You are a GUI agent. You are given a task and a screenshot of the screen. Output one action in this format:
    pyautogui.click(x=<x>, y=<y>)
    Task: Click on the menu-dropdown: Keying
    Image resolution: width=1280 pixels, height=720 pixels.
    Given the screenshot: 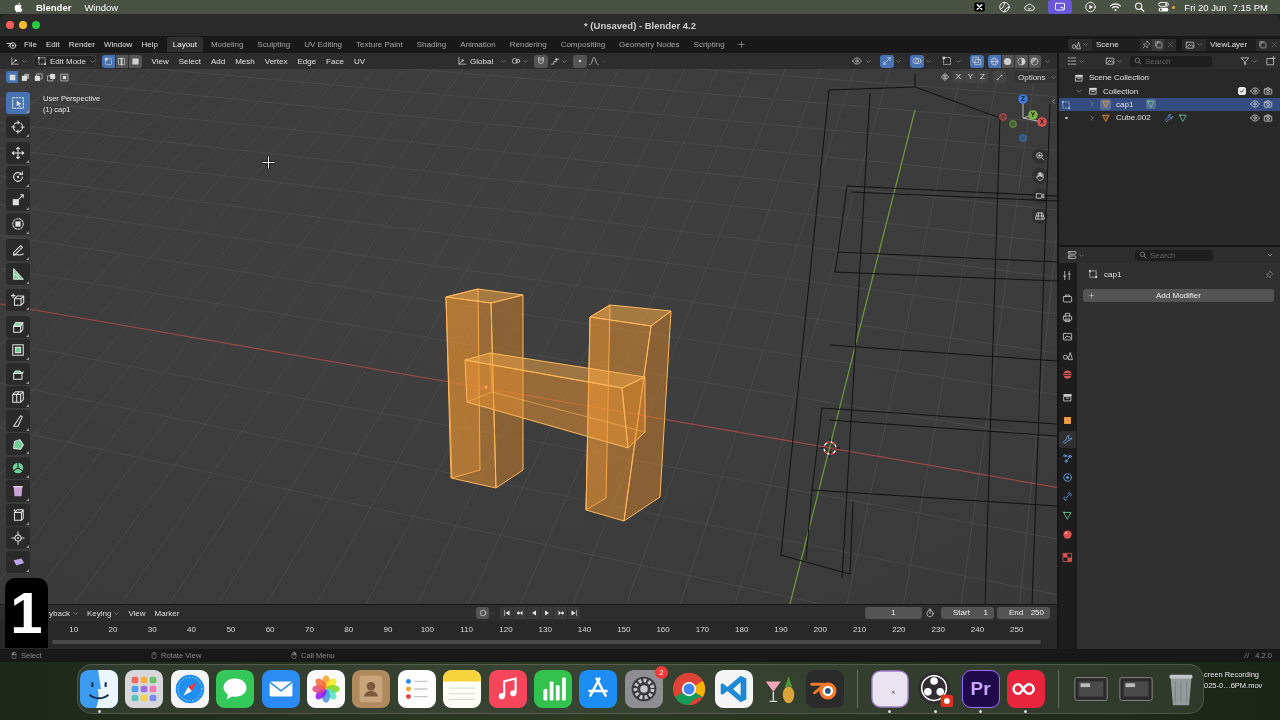 What is the action you would take?
    pyautogui.click(x=103, y=613)
    